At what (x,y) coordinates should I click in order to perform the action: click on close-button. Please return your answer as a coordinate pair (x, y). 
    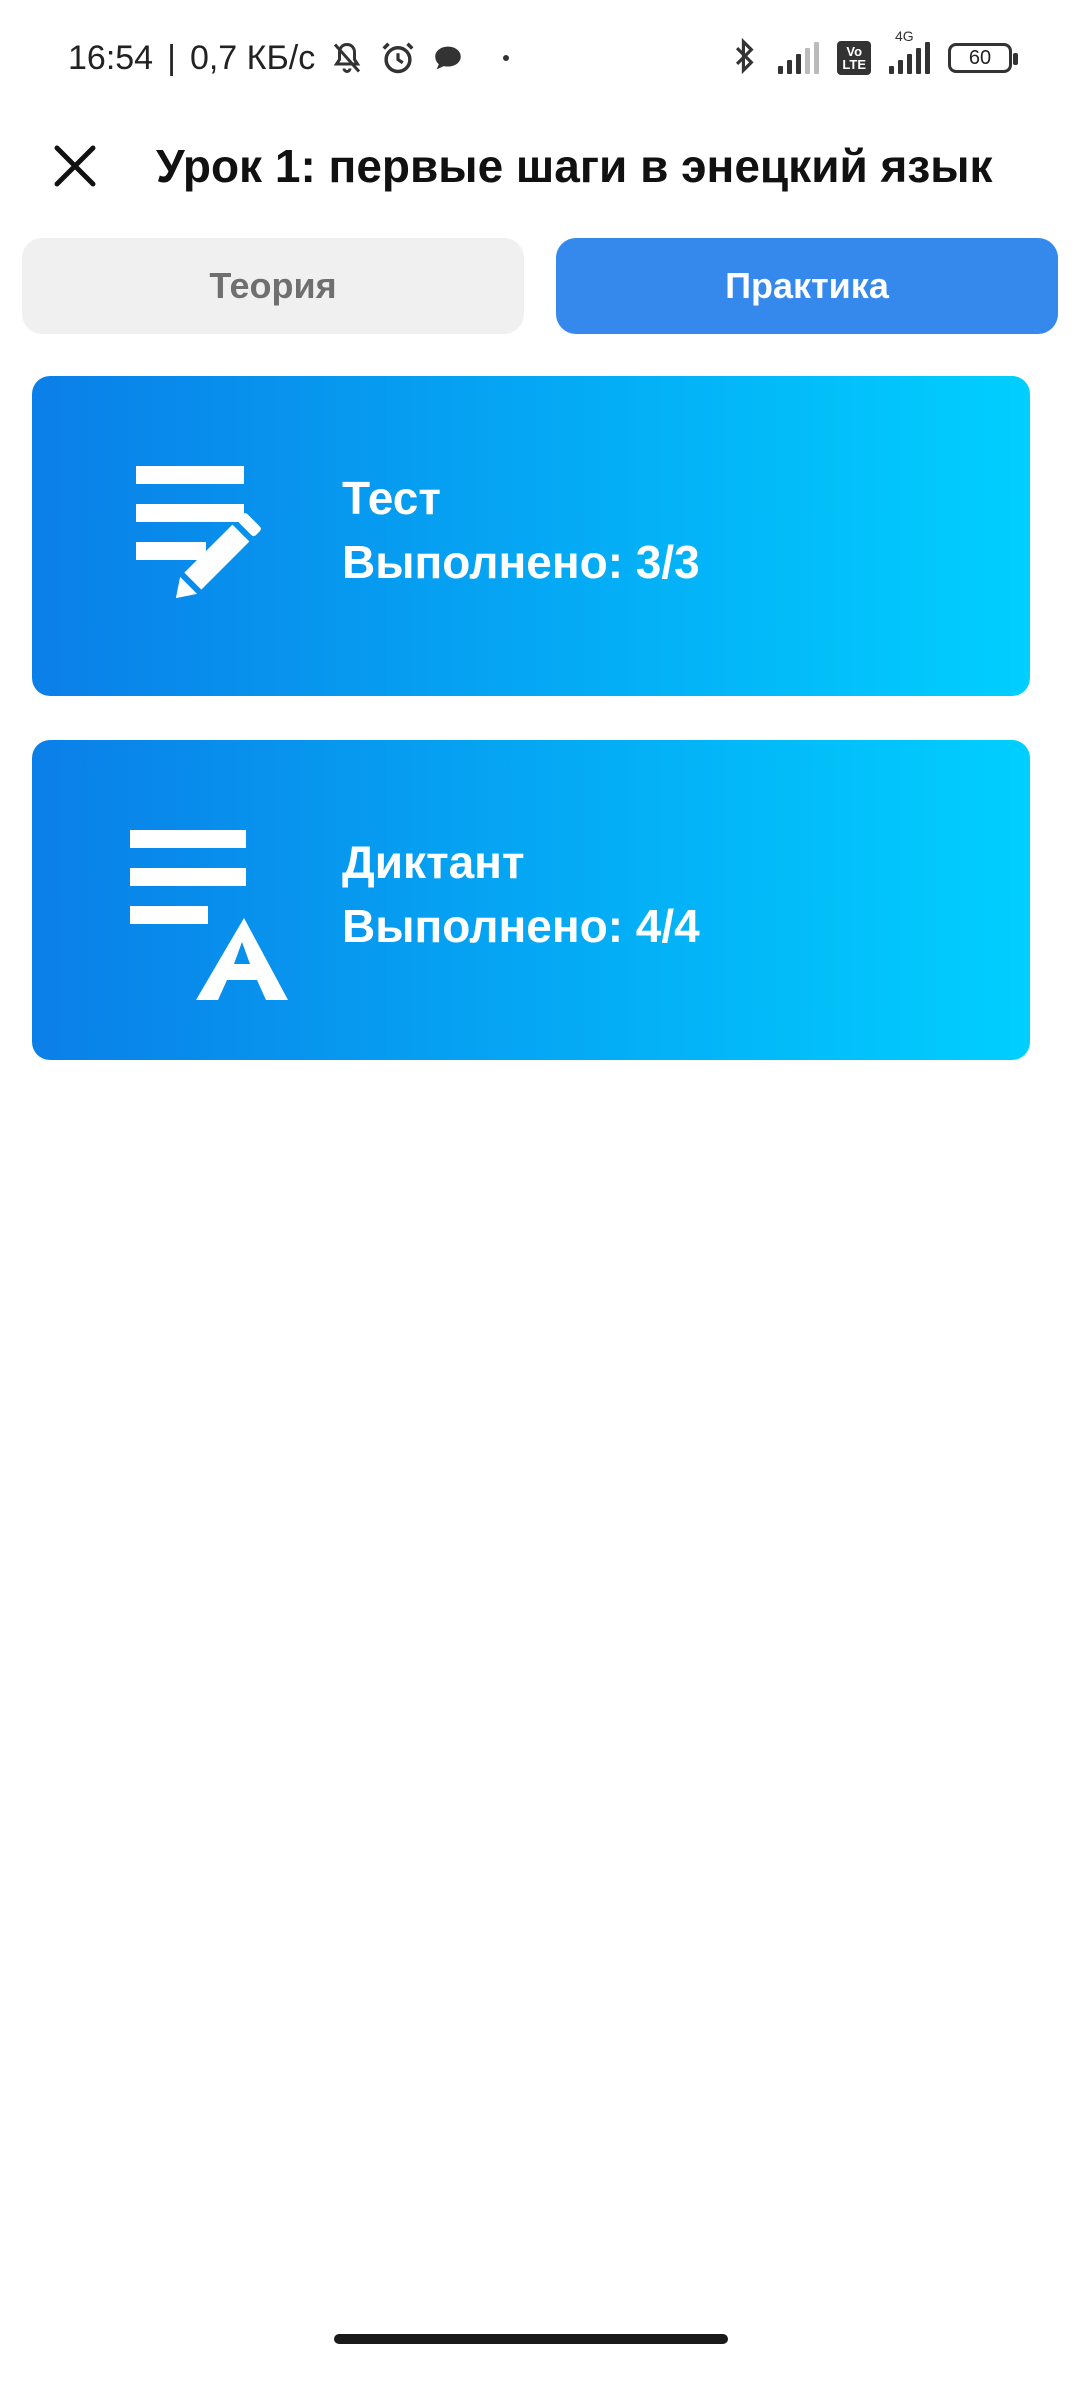
    Looking at the image, I should click on (75, 166).